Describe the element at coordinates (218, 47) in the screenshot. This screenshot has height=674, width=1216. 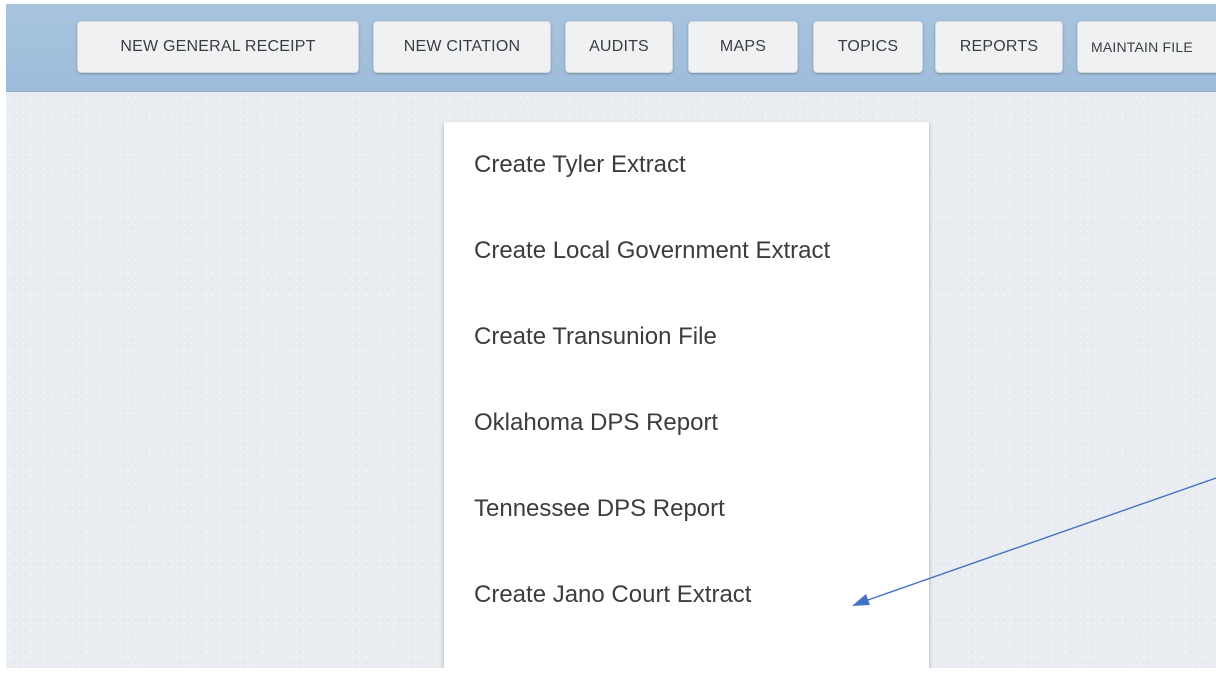
I see `new-general-receipt-button: NEW GENERAL RECEIPT` at that location.